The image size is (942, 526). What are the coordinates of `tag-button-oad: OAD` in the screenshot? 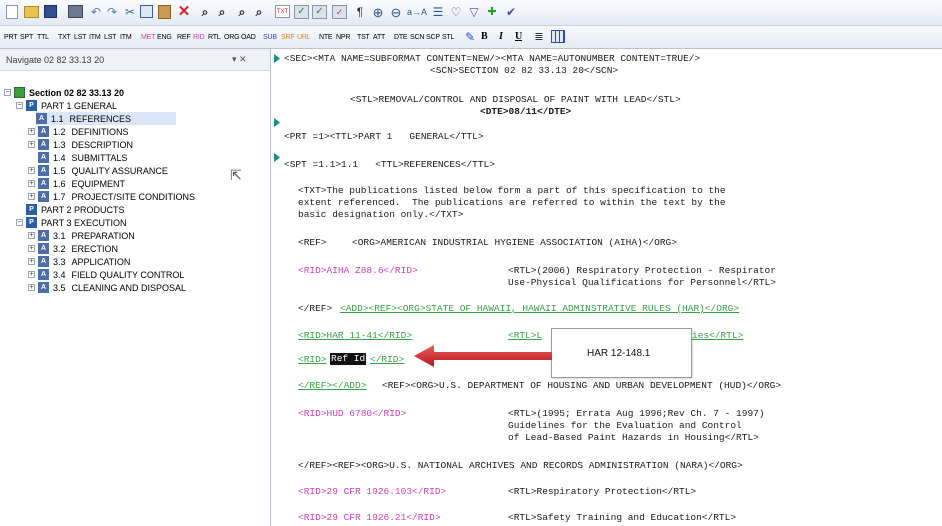 It's located at (248, 37).